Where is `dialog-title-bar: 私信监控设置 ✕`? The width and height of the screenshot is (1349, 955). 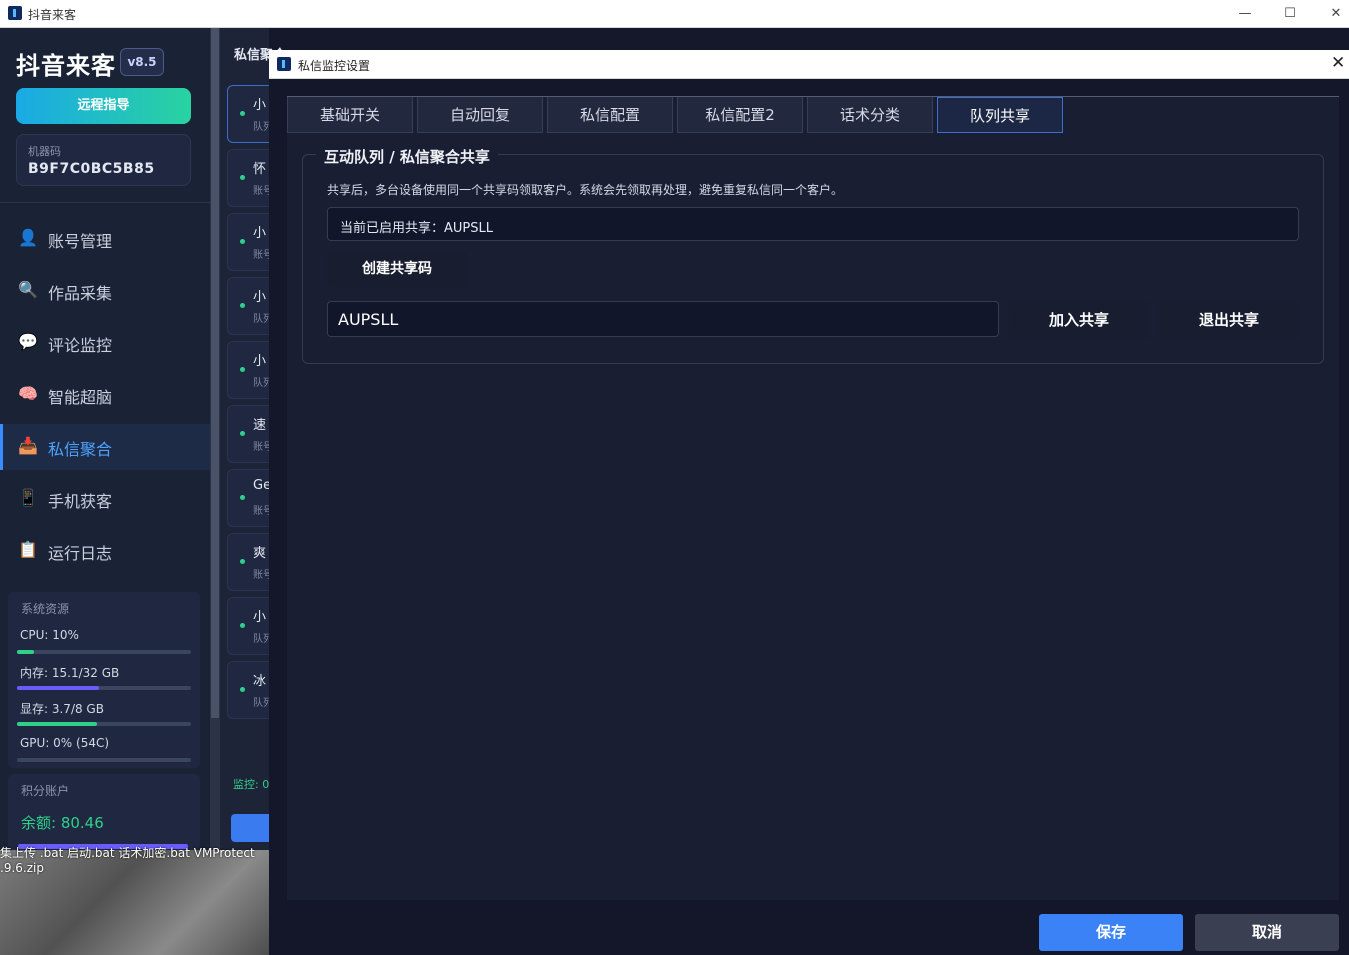
dialog-title-bar: 私信监控设置 ✕ is located at coordinates (809, 64).